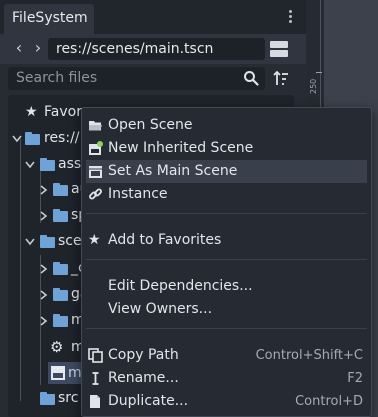  Describe the element at coordinates (226, 240) in the screenshot. I see `menu-item-add-to-favorites: ★ Add to Favorites` at that location.